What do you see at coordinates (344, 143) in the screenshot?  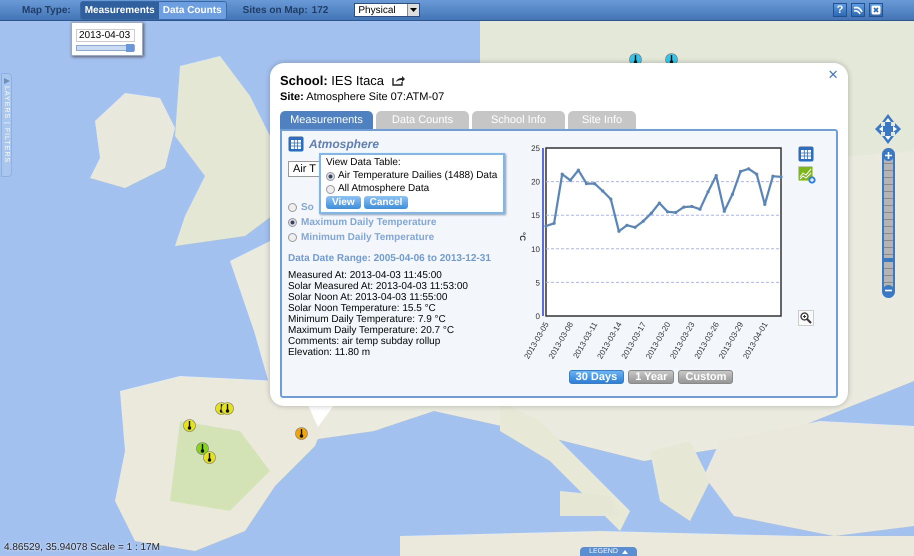 I see `category-heading: Atmosphere` at bounding box center [344, 143].